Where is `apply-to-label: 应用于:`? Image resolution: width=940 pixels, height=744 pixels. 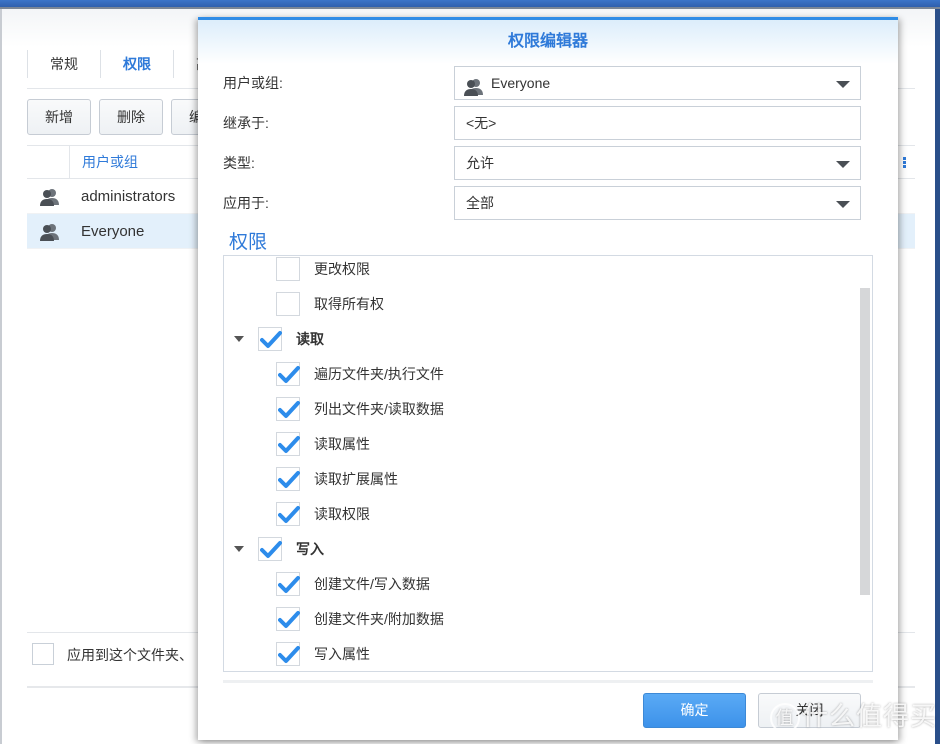
apply-to-label: 应用于: is located at coordinates (246, 203).